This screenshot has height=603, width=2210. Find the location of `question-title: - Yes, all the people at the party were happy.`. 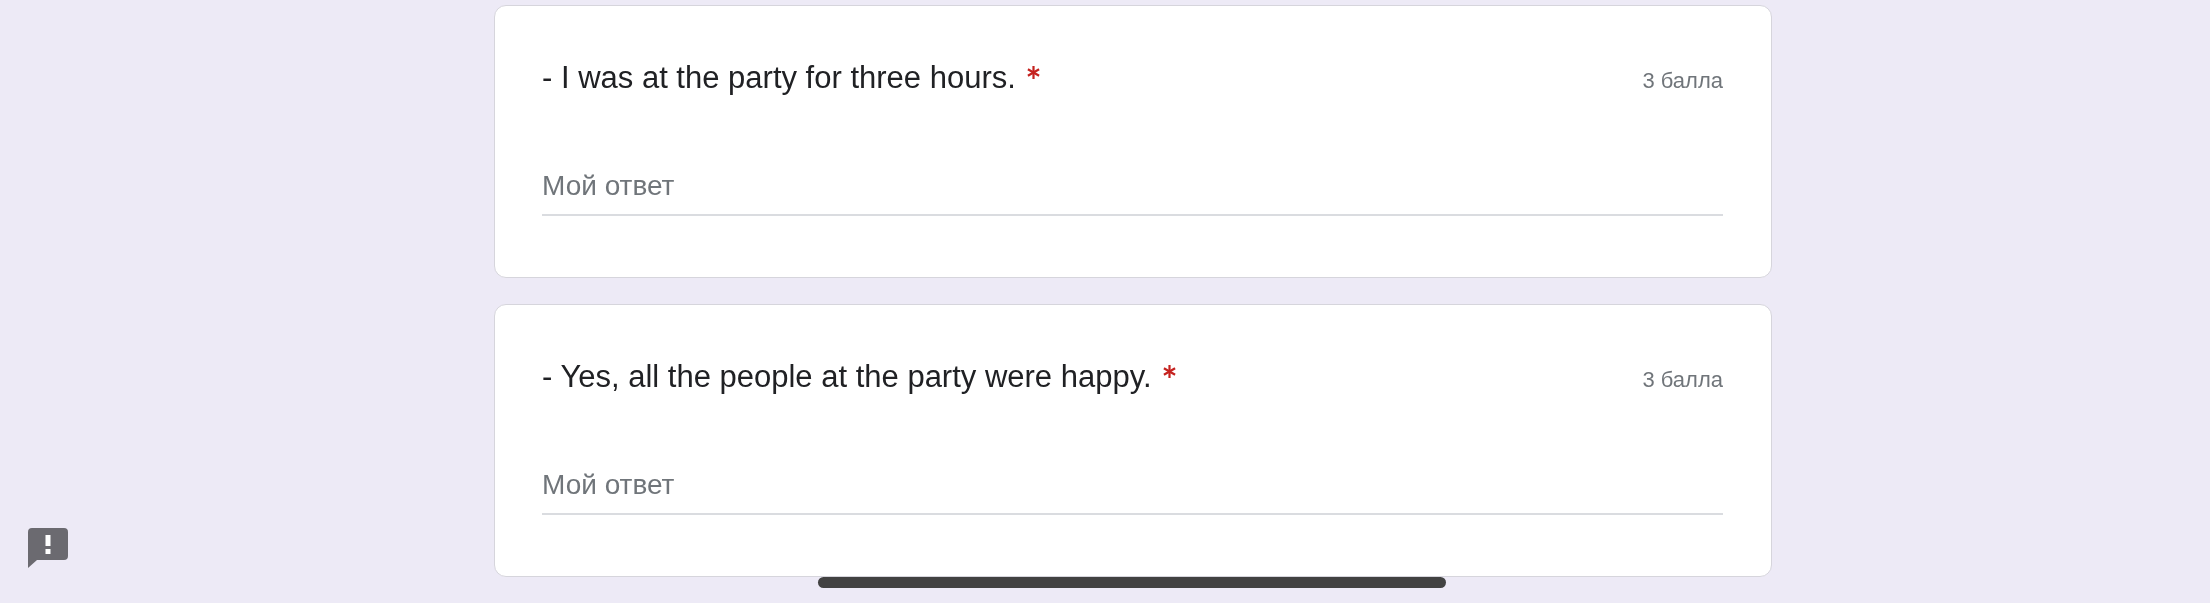

question-title: - Yes, all the people at the party were happy. is located at coordinates (847, 377).